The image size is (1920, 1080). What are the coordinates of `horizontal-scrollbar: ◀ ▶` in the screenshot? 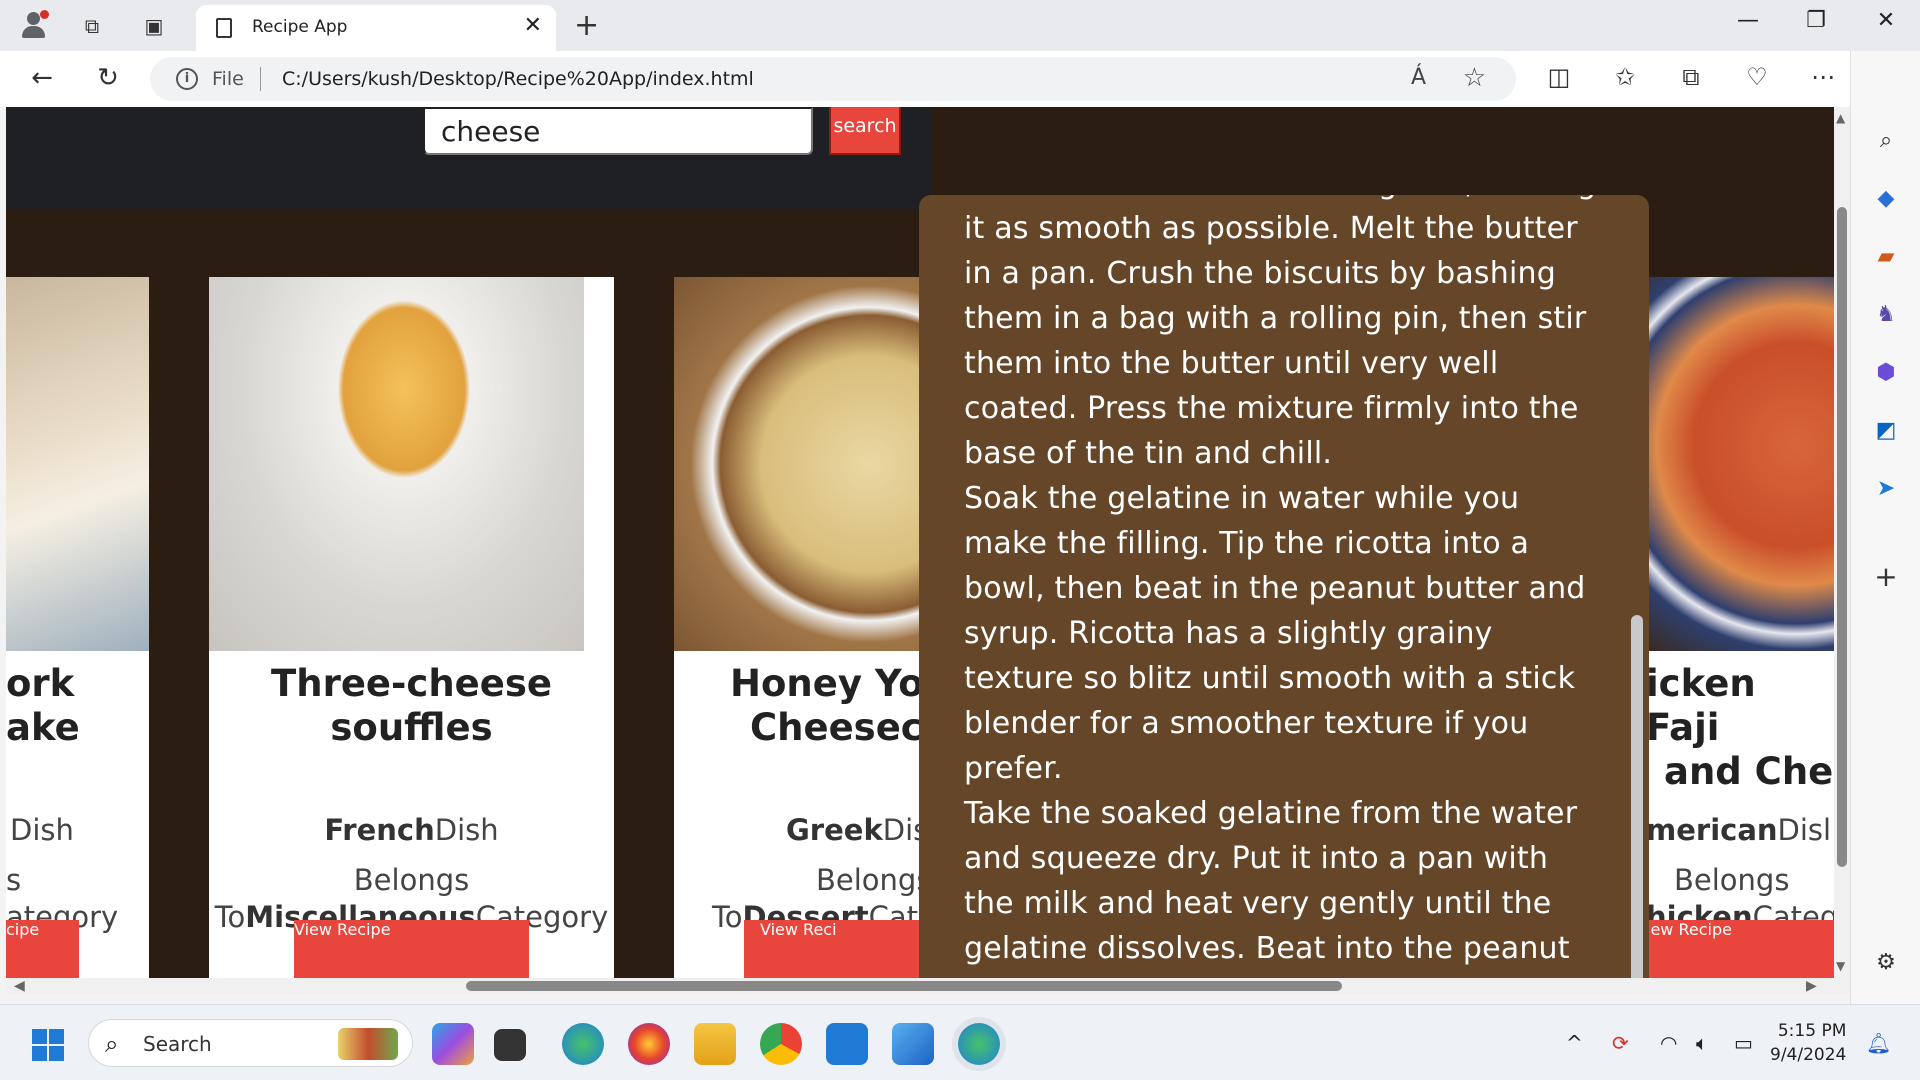 It's located at (928, 986).